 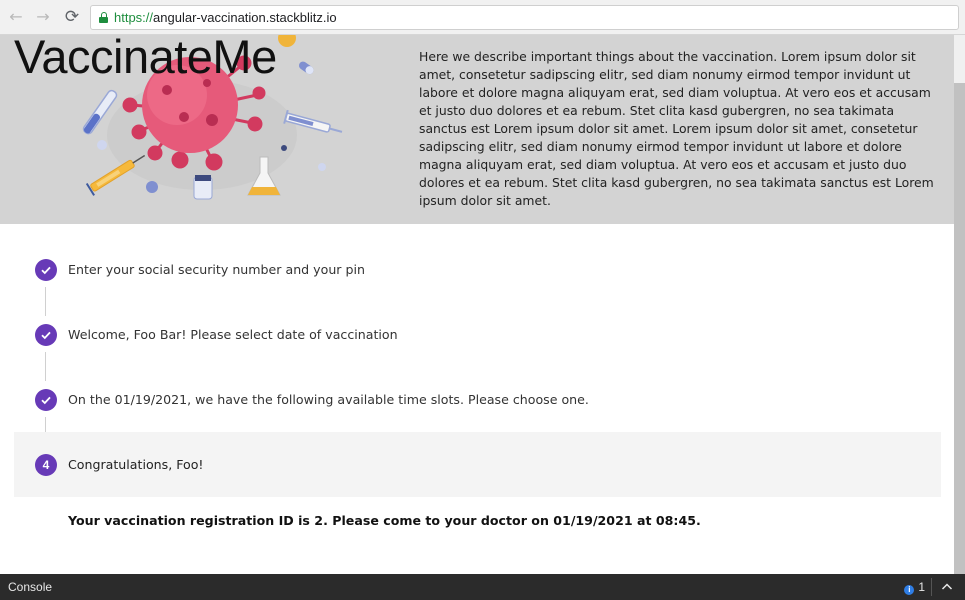 What do you see at coordinates (16, 17) in the screenshot?
I see `back-arrow-icon: ←` at bounding box center [16, 17].